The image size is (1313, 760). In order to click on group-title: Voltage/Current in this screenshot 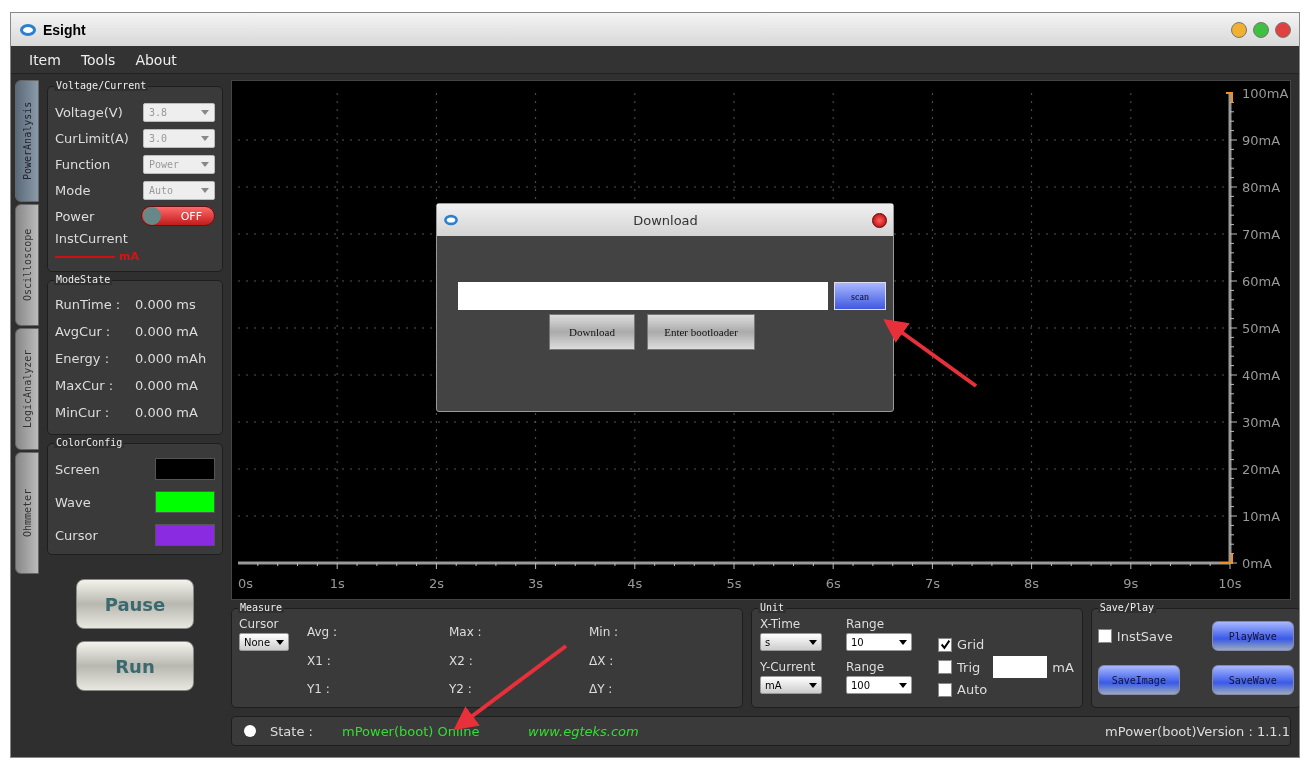, I will do `click(101, 85)`.